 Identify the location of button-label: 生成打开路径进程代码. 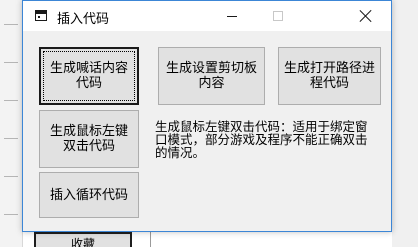
(329, 76).